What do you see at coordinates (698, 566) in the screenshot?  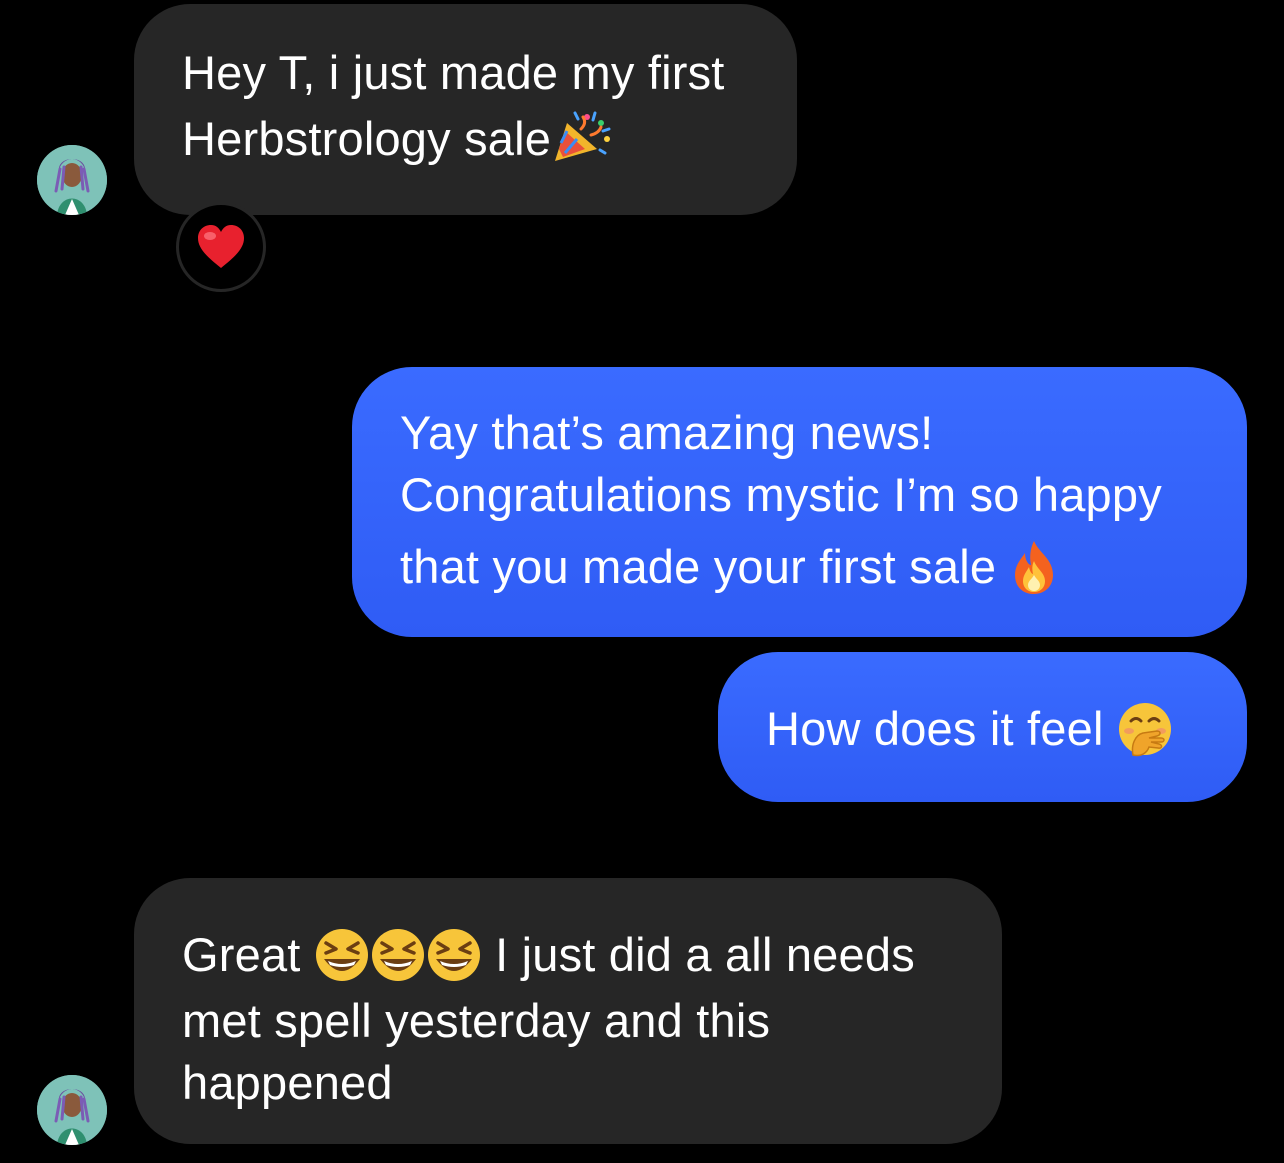 I see `message-text-line: that you made your first sale` at bounding box center [698, 566].